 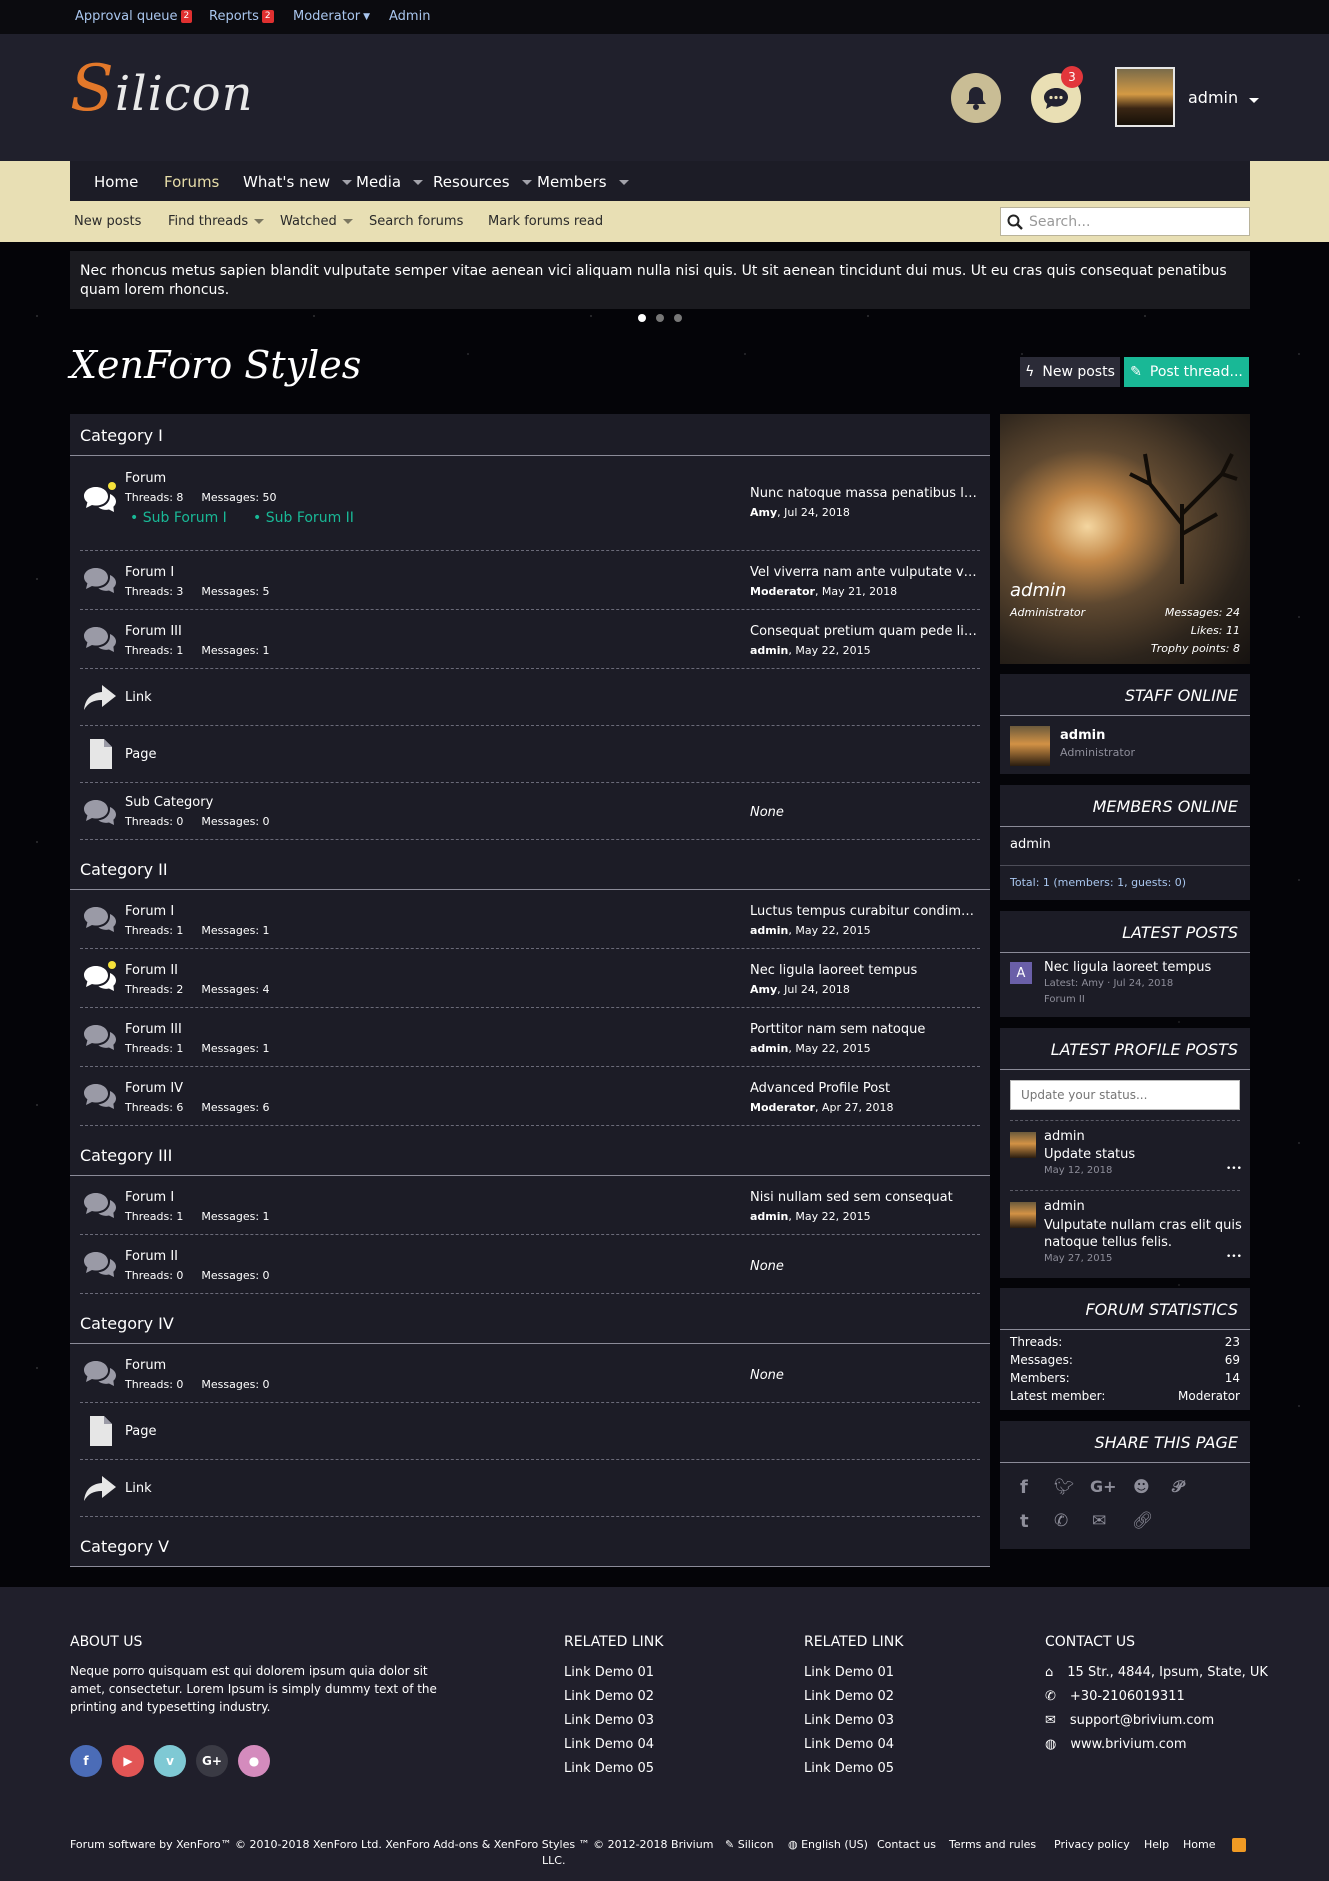 I want to click on alerts-button, so click(x=976, y=98).